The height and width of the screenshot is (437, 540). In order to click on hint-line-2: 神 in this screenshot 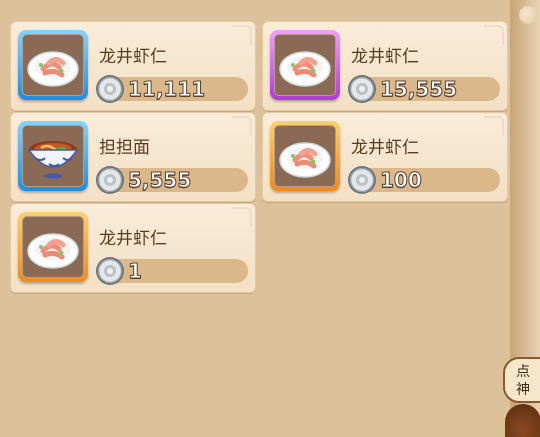, I will do `click(523, 390)`.